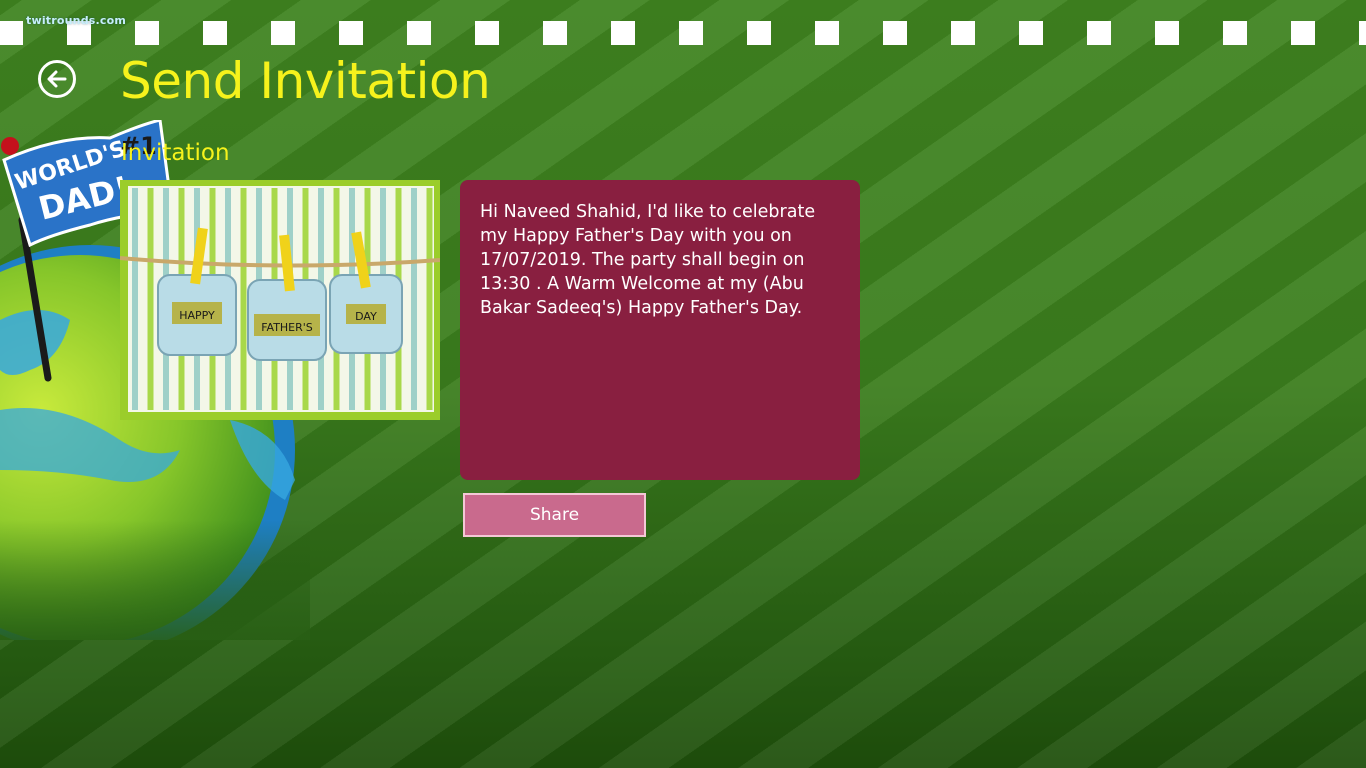 The height and width of the screenshot is (768, 1366). I want to click on back-button, so click(57, 79).